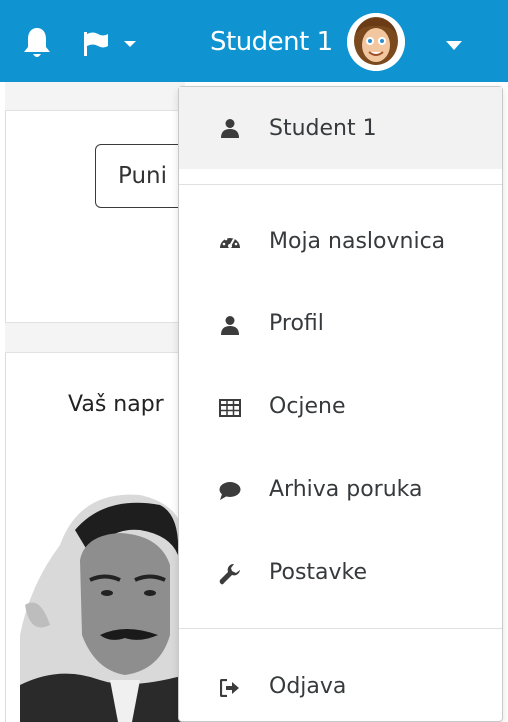 This screenshot has width=508, height=722. What do you see at coordinates (230, 574) in the screenshot?
I see `wrench-icon` at bounding box center [230, 574].